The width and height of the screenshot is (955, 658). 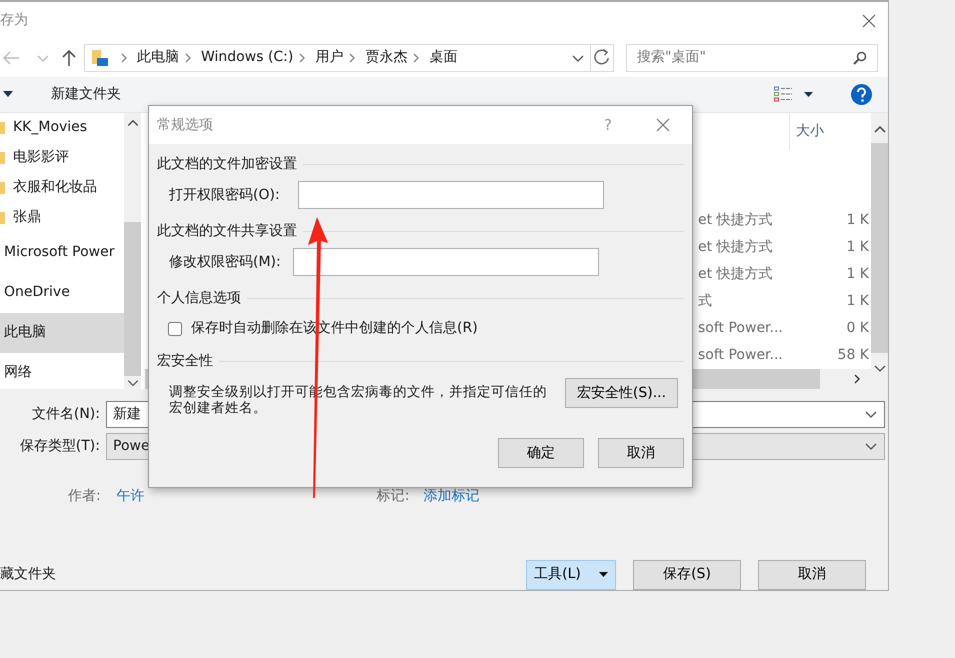 I want to click on field-label: 保存类型(T):, so click(x=59, y=446).